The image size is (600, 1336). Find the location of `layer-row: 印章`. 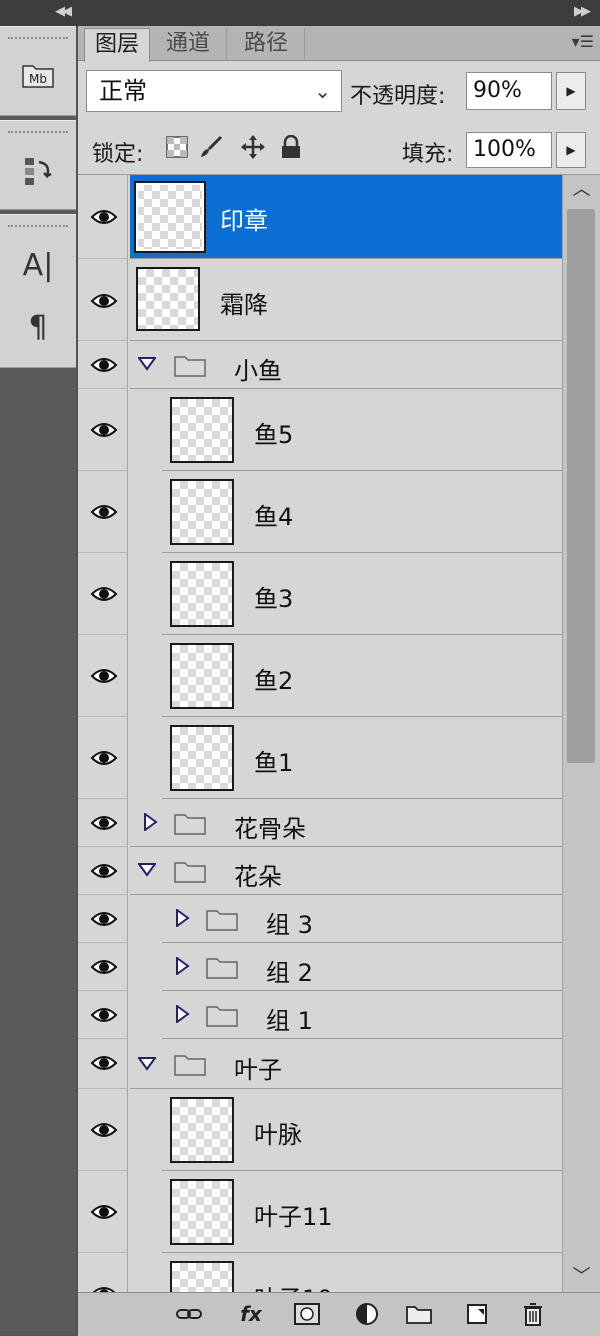

layer-row: 印章 is located at coordinates (320, 217).